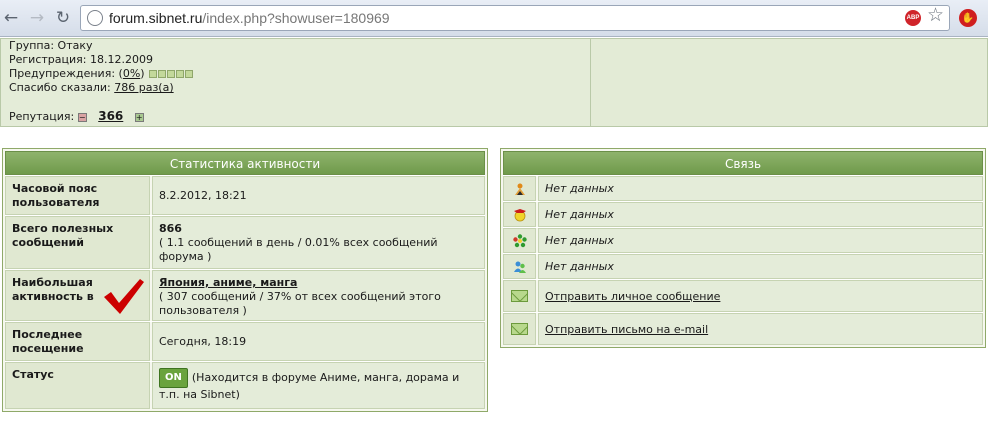 The height and width of the screenshot is (424, 988). Describe the element at coordinates (519, 266) in the screenshot. I see `msn-icon` at that location.